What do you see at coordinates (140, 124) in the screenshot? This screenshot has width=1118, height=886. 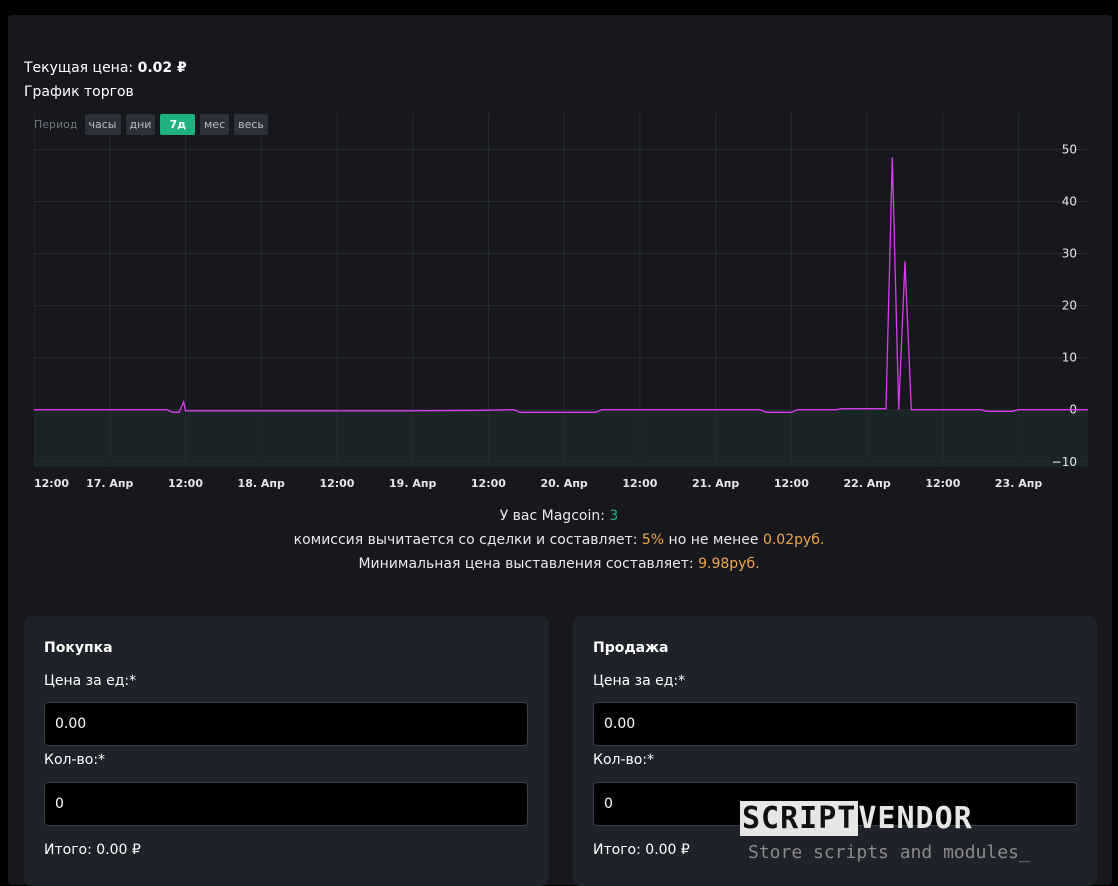 I see `period-button-days: дни` at bounding box center [140, 124].